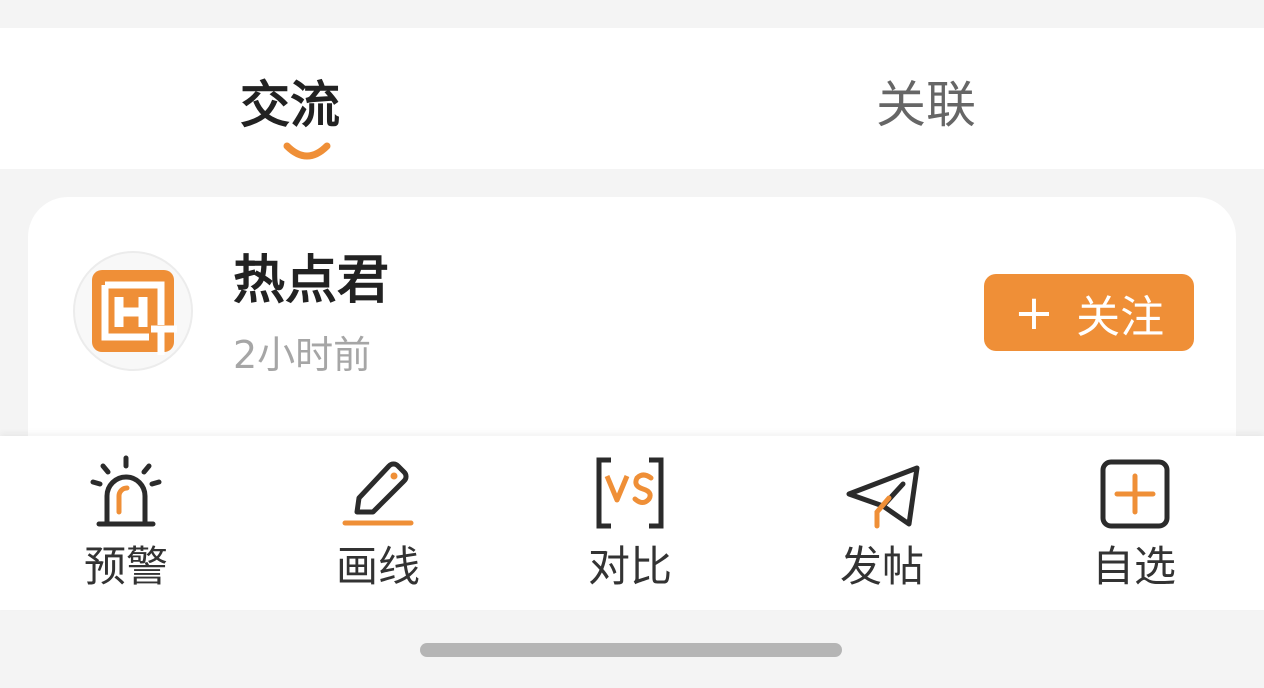 The height and width of the screenshot is (688, 1264). What do you see at coordinates (125, 566) in the screenshot?
I see `toolbar-alert-label: 预警` at bounding box center [125, 566].